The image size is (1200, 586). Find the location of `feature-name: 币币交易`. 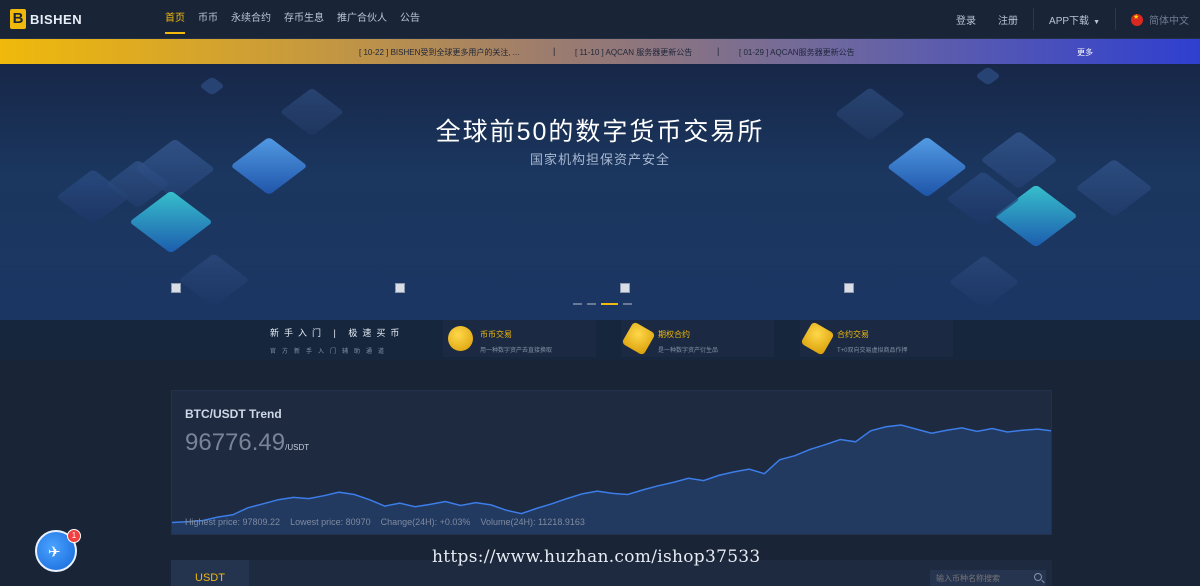

feature-name: 币币交易 is located at coordinates (496, 334).